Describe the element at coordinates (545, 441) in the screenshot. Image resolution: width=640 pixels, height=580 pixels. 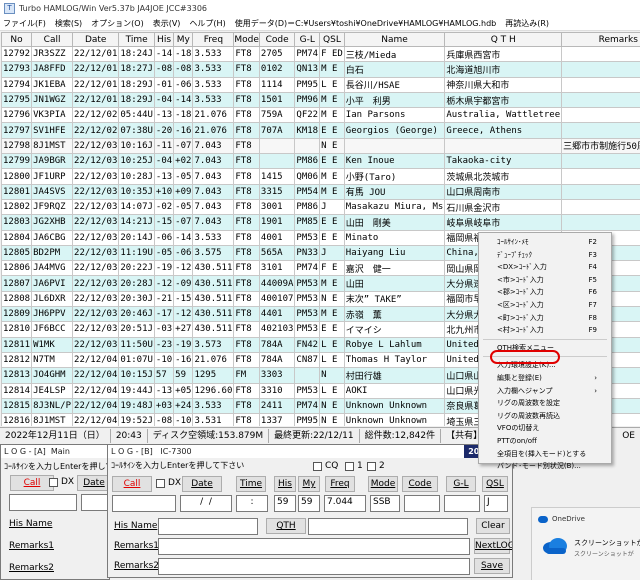
I see `context-menu-item: PTTのon/off` at that location.